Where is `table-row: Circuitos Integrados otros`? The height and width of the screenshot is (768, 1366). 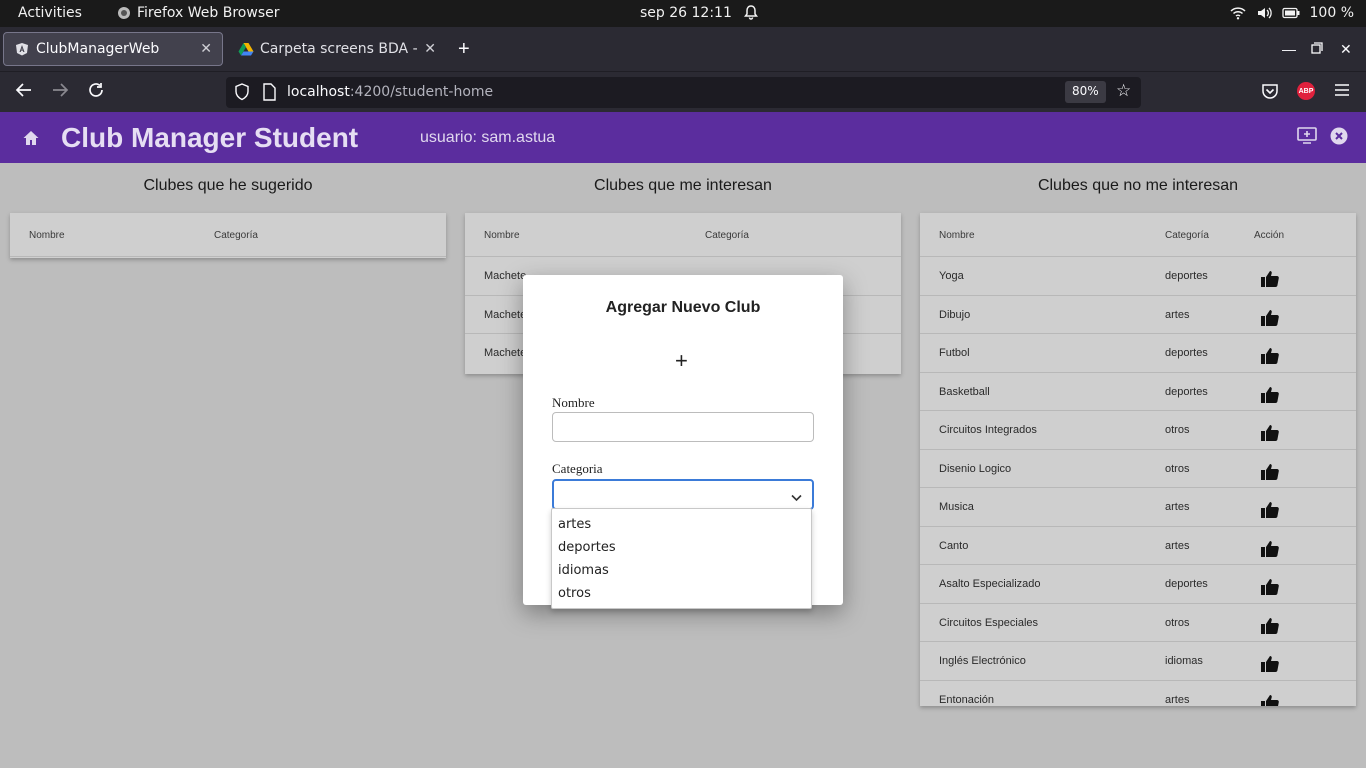
table-row: Circuitos Integrados otros is located at coordinates (1138, 430).